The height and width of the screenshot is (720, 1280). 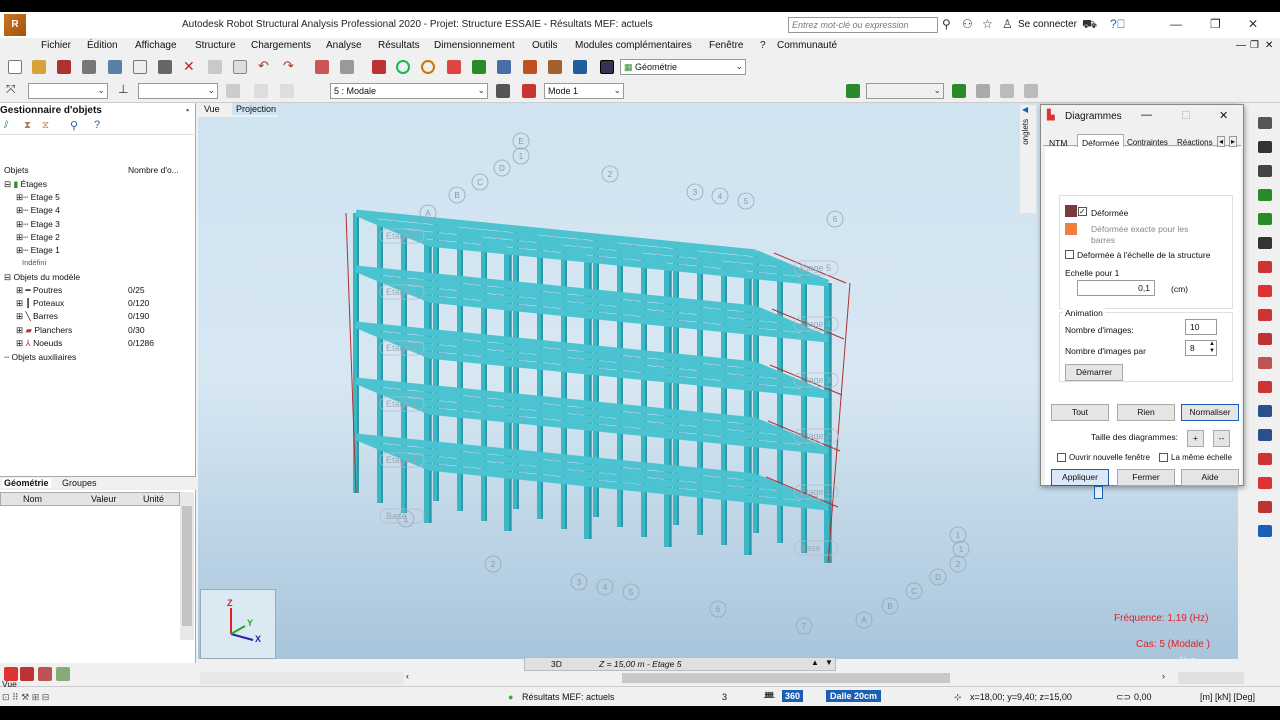 What do you see at coordinates (156, 45) in the screenshot?
I see `menu-affichage: Affichage` at bounding box center [156, 45].